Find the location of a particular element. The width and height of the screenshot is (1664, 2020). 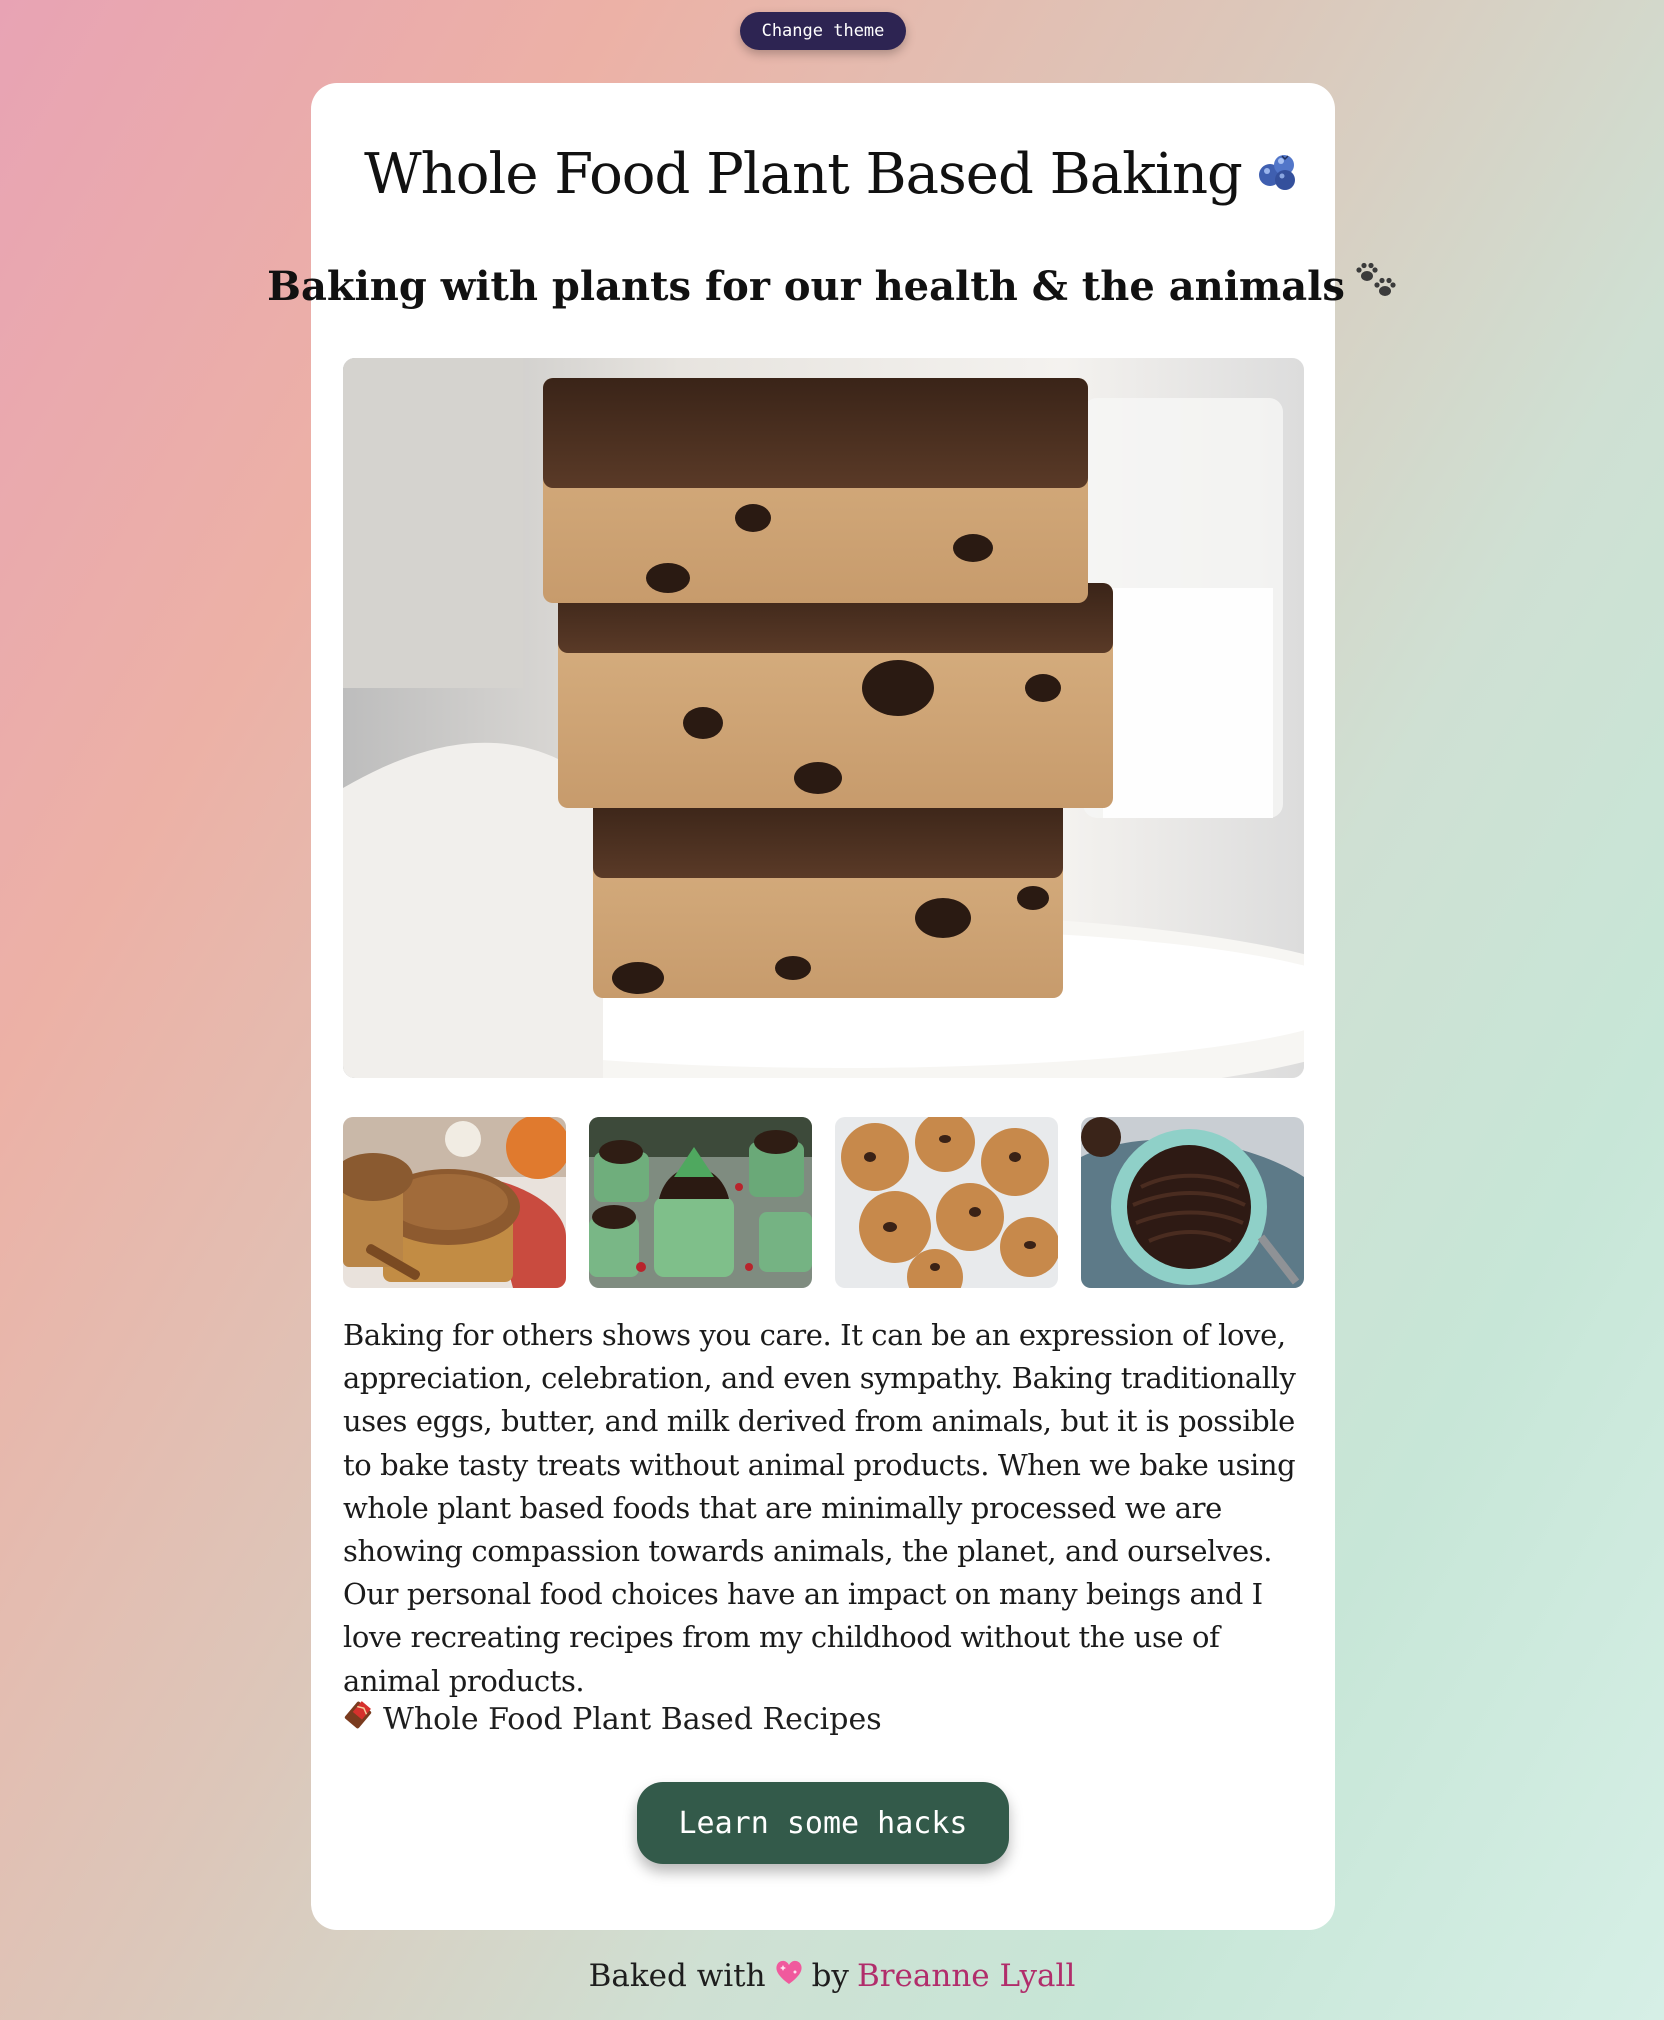

page-title: Whole Food Plant Based Baking is located at coordinates (832, 174).